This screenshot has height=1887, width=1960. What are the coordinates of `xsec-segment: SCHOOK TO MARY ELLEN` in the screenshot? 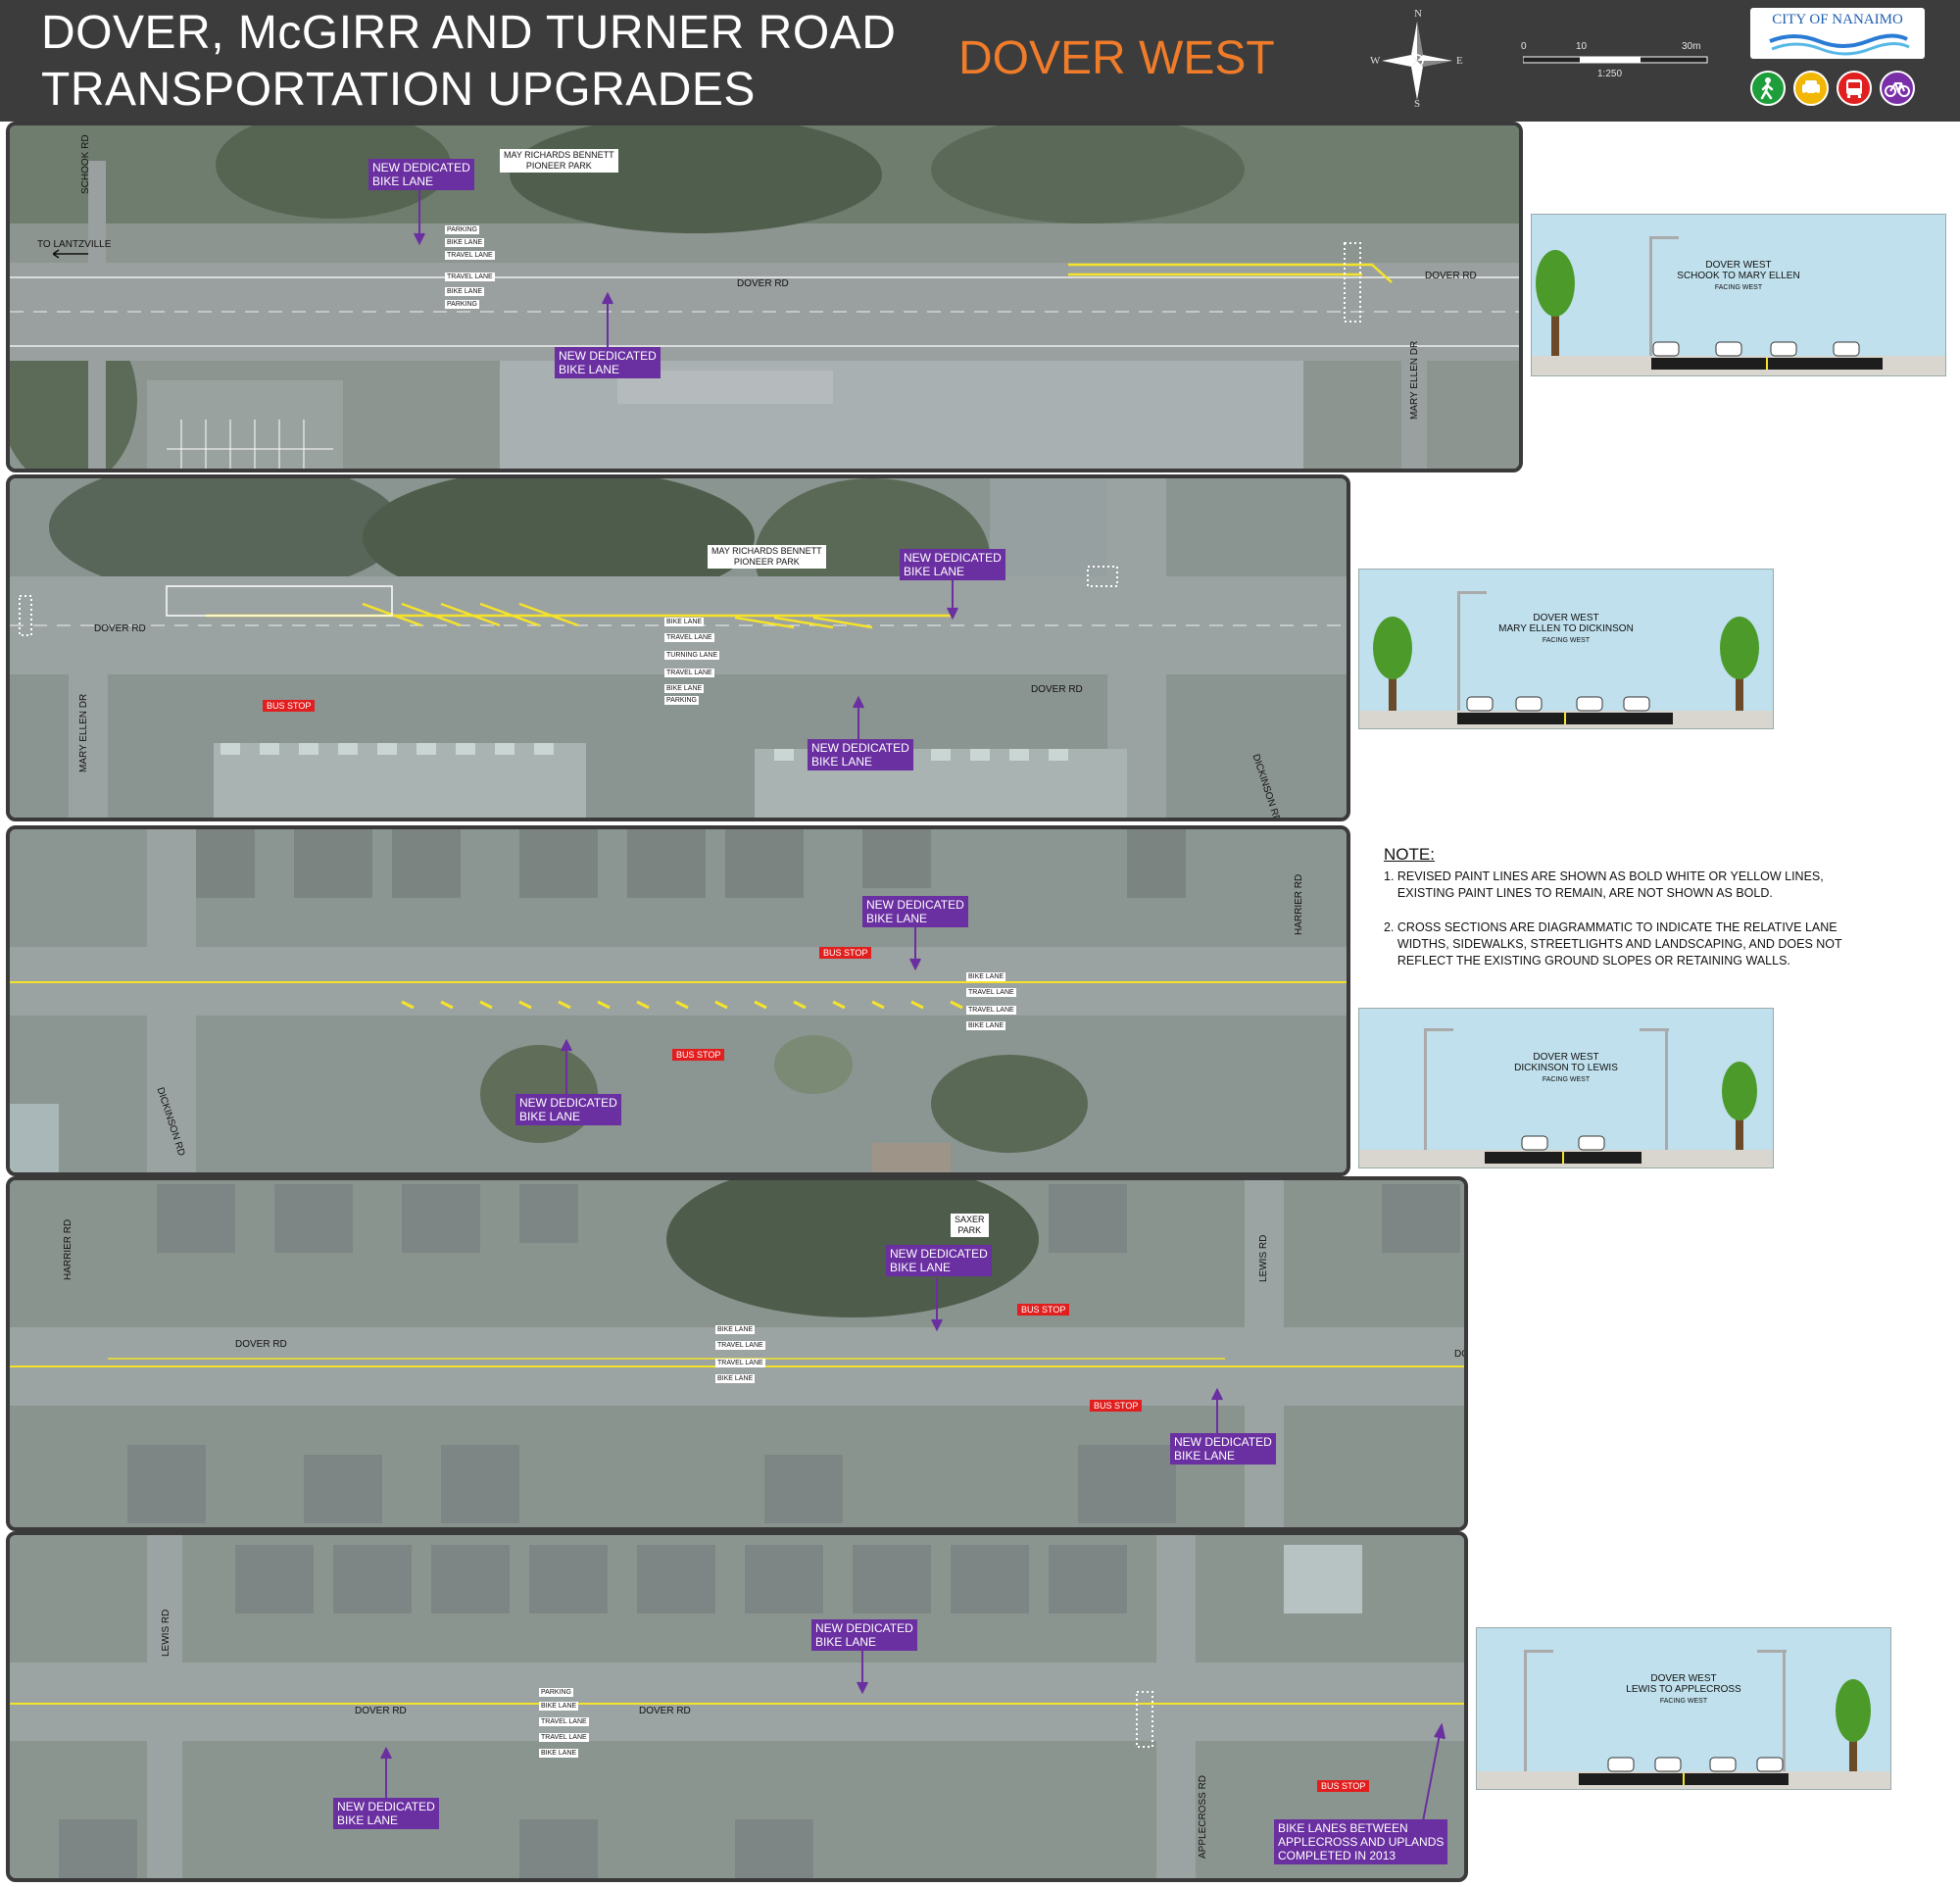 It's located at (1738, 276).